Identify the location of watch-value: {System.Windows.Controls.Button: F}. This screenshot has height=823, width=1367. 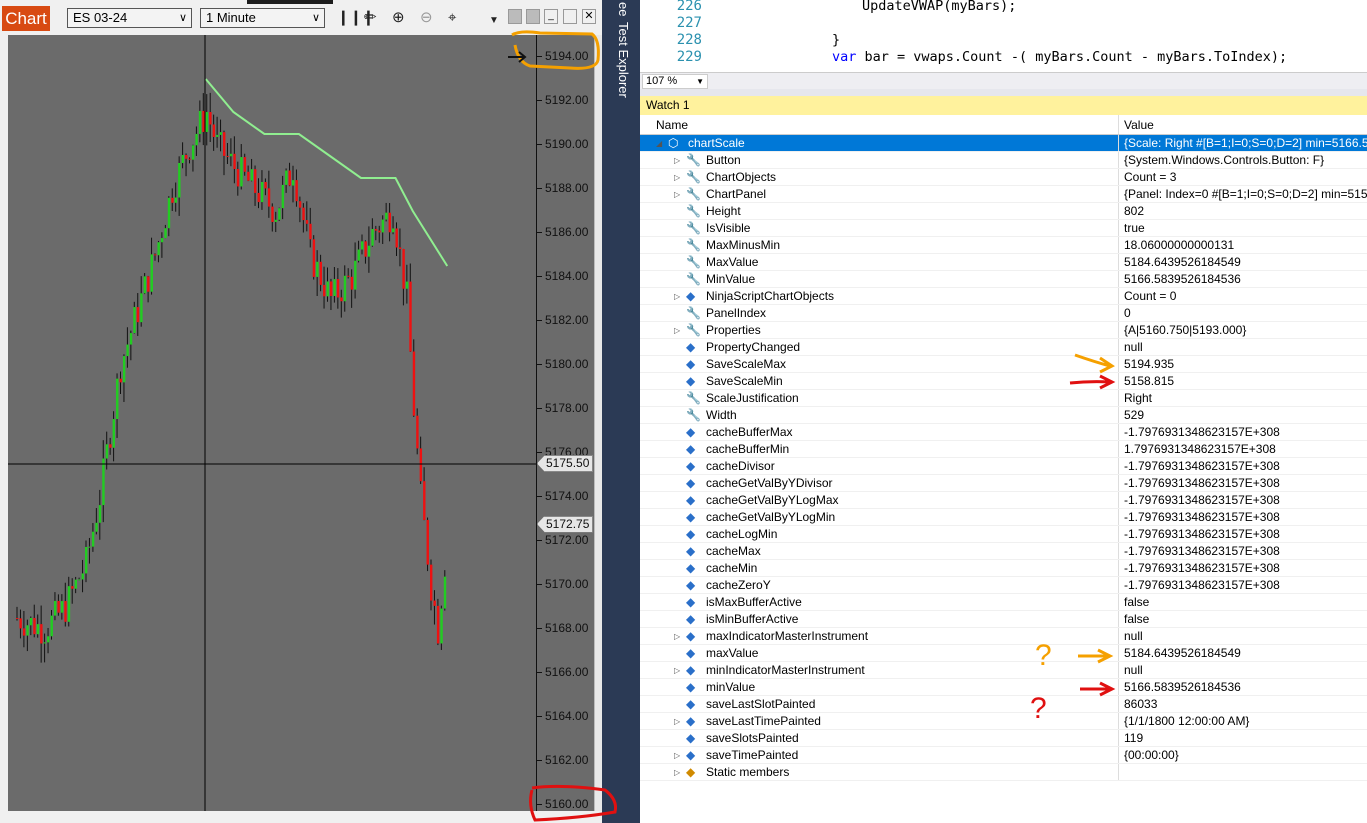
(1224, 160).